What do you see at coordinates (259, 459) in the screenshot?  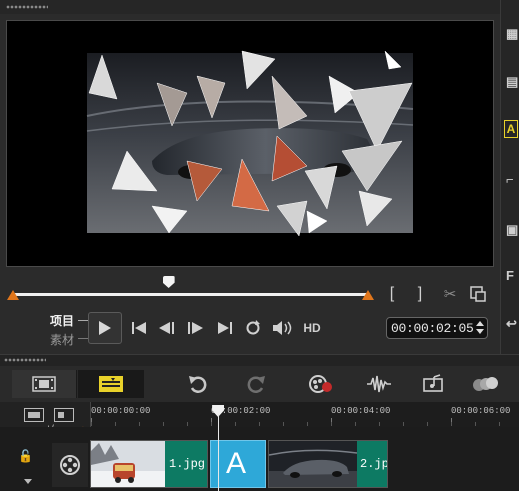 I see `video-track-area: 🔓 1.jpg A 2.jpg` at bounding box center [259, 459].